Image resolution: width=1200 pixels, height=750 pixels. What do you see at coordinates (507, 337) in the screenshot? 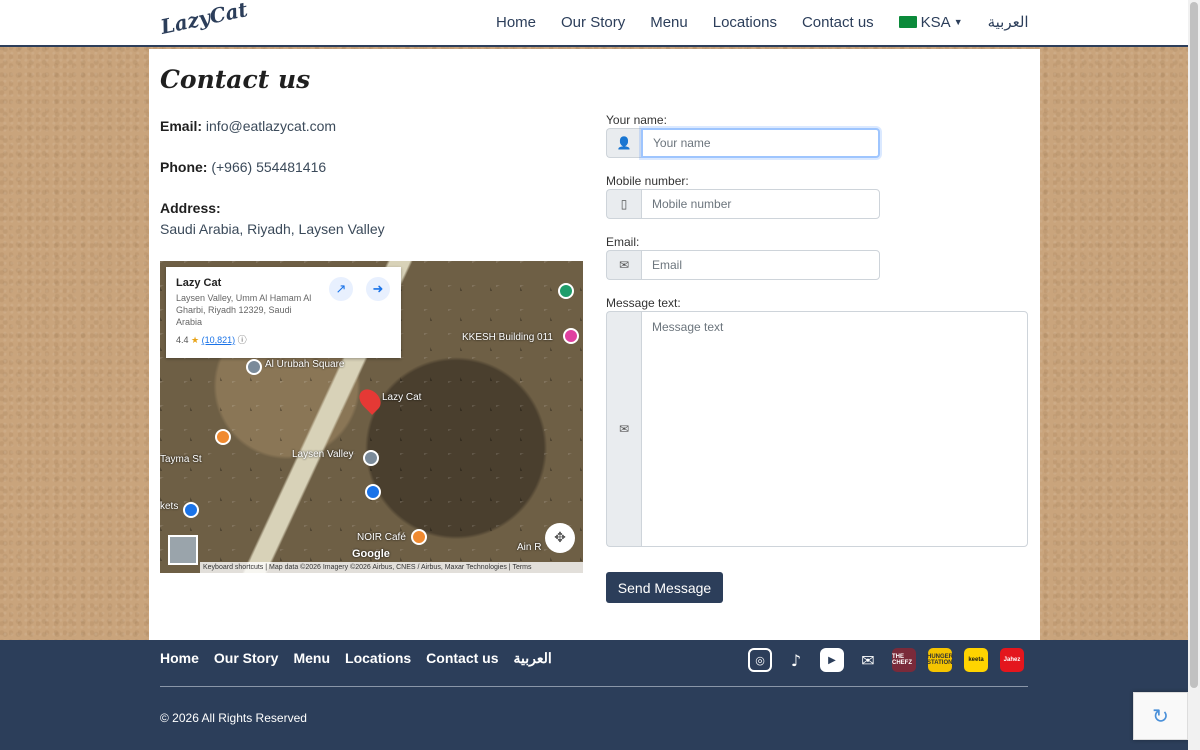
I see `map-label-kkesh: KKESH Building 011` at bounding box center [507, 337].